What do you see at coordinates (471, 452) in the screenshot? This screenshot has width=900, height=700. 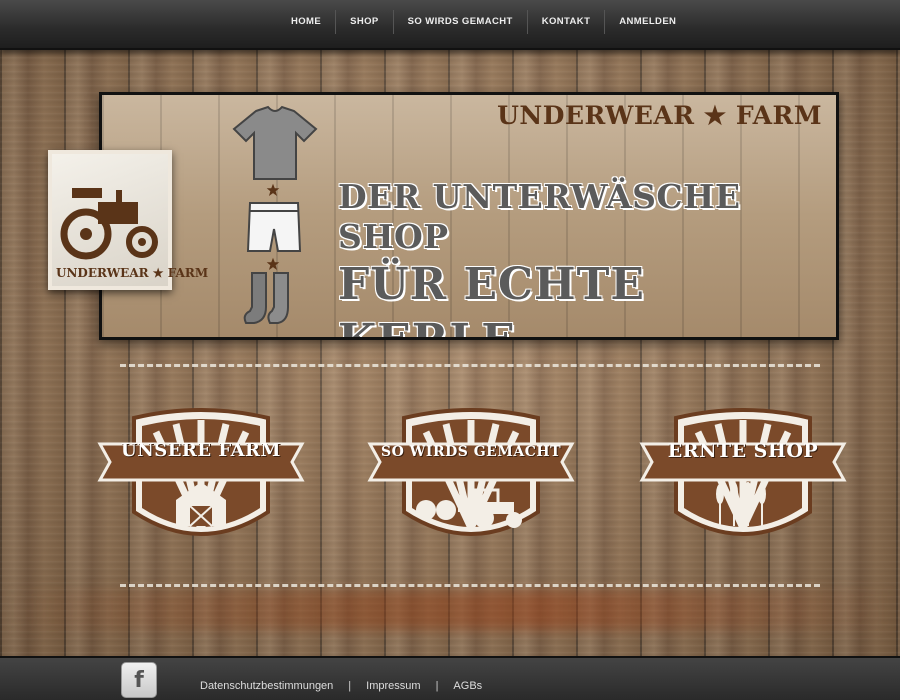 I see `badge-so-wirds-gemacht-label: SO WIRDS GEMACHT` at bounding box center [471, 452].